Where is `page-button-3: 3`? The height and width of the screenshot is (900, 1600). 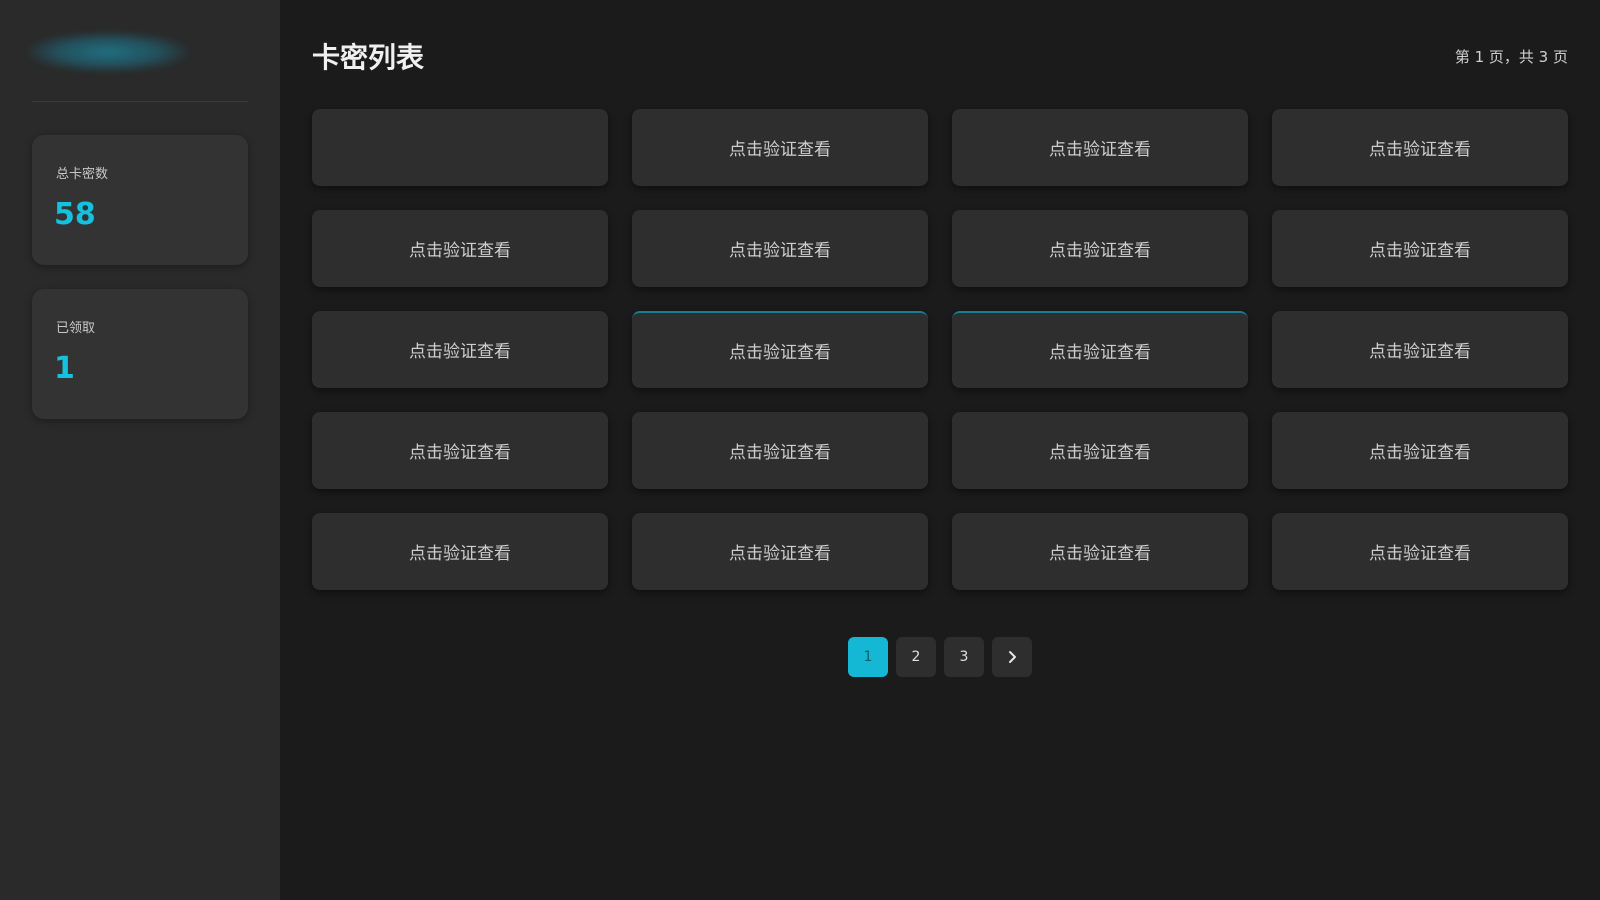 page-button-3: 3 is located at coordinates (964, 657).